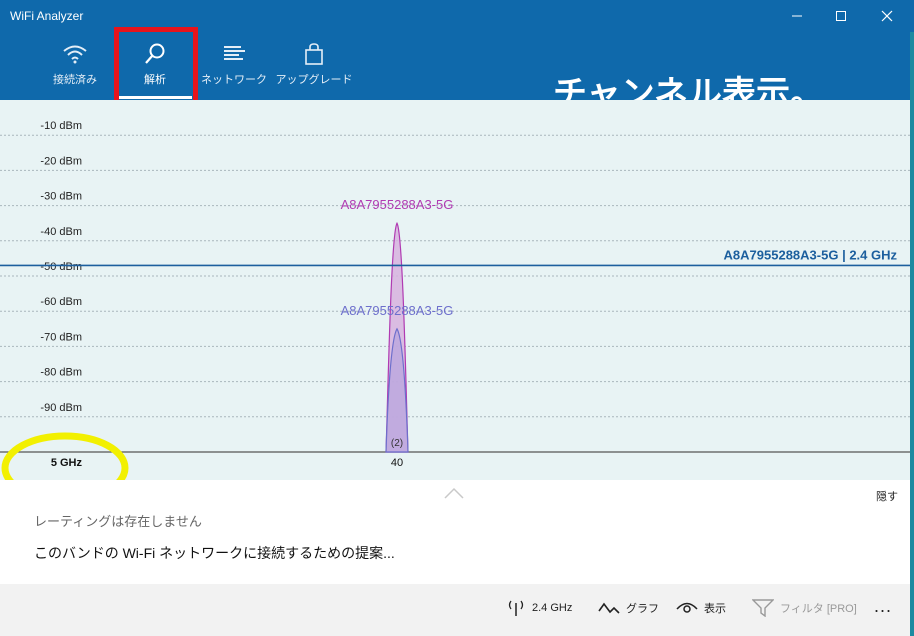 The image size is (914, 636). Describe the element at coordinates (609, 608) in the screenshot. I see `graph-wave-icon` at that location.